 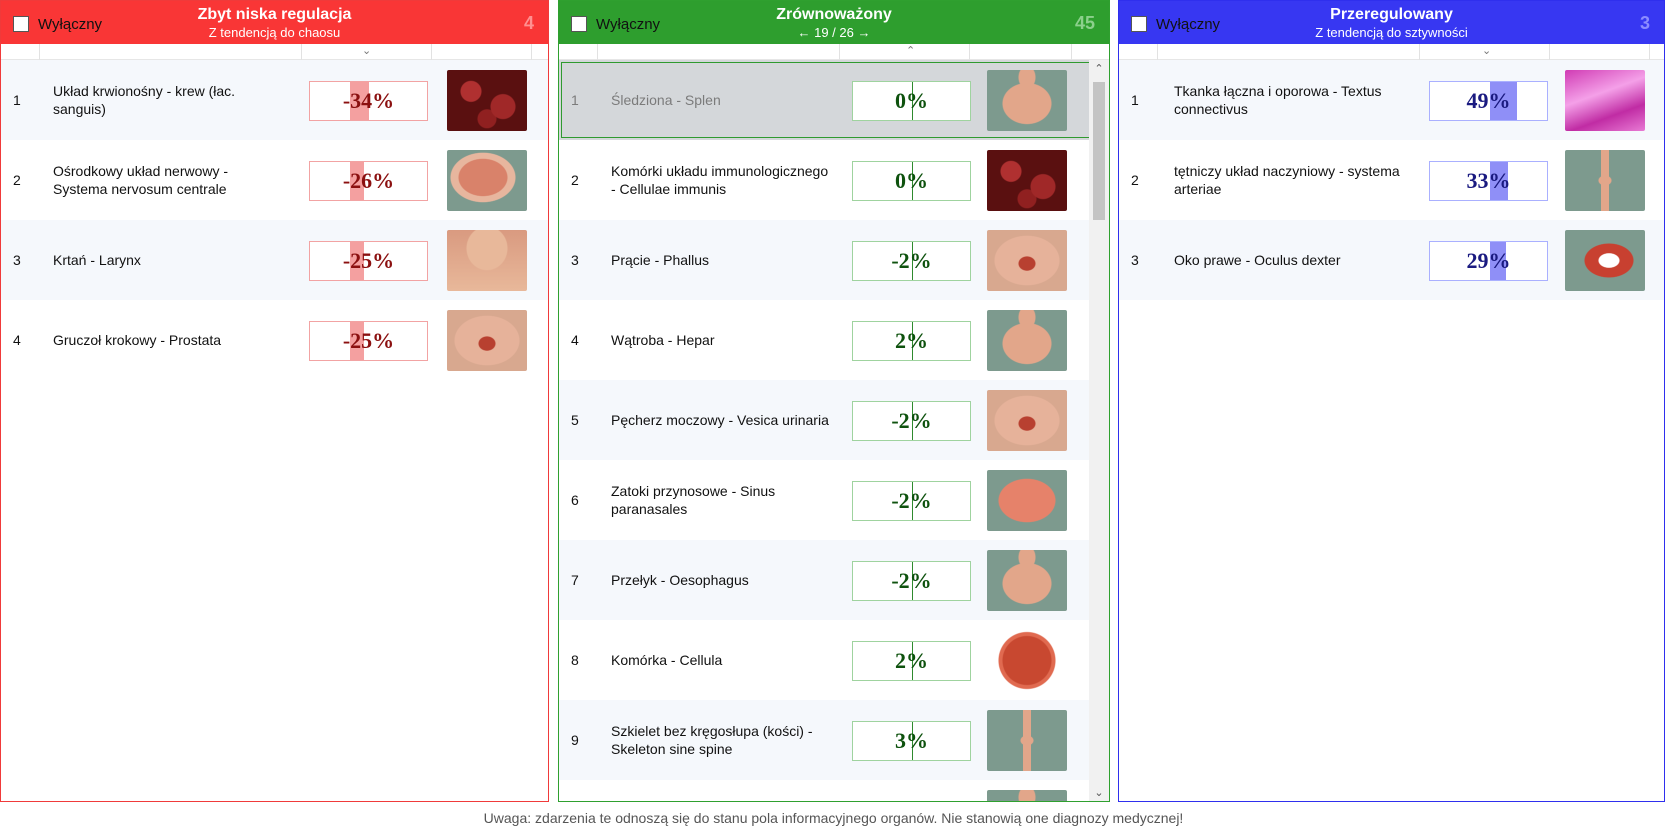 What do you see at coordinates (1605, 100) in the screenshot?
I see `tissue-thumbnail` at bounding box center [1605, 100].